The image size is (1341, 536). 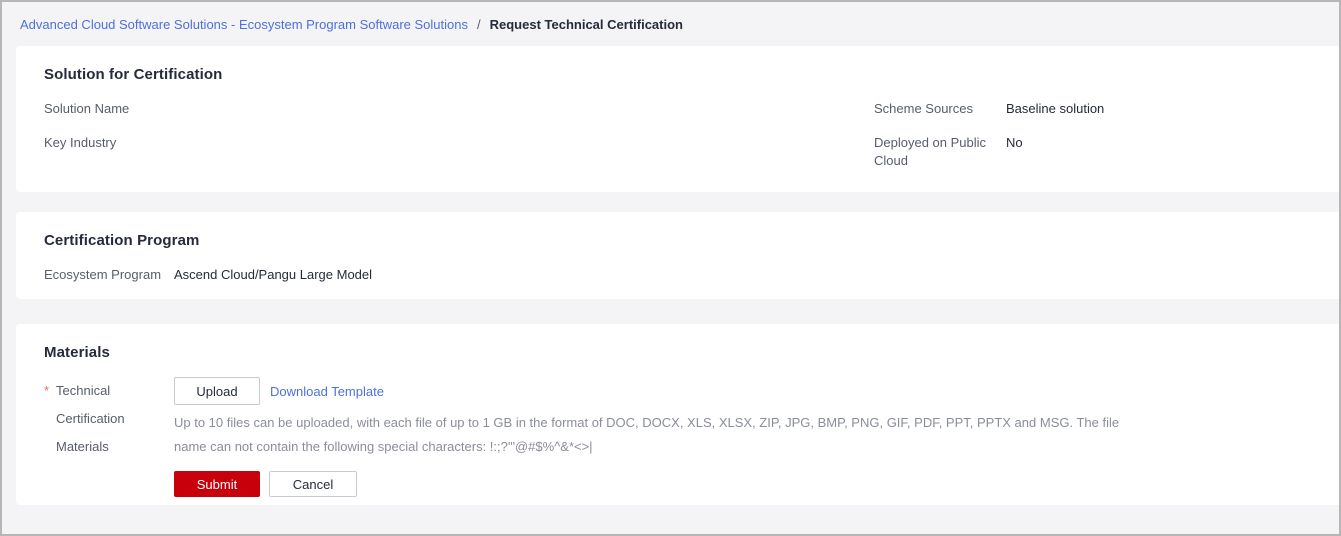 I want to click on technical-certification-materials-label: * Technical Certification Materials, so click(x=109, y=437).